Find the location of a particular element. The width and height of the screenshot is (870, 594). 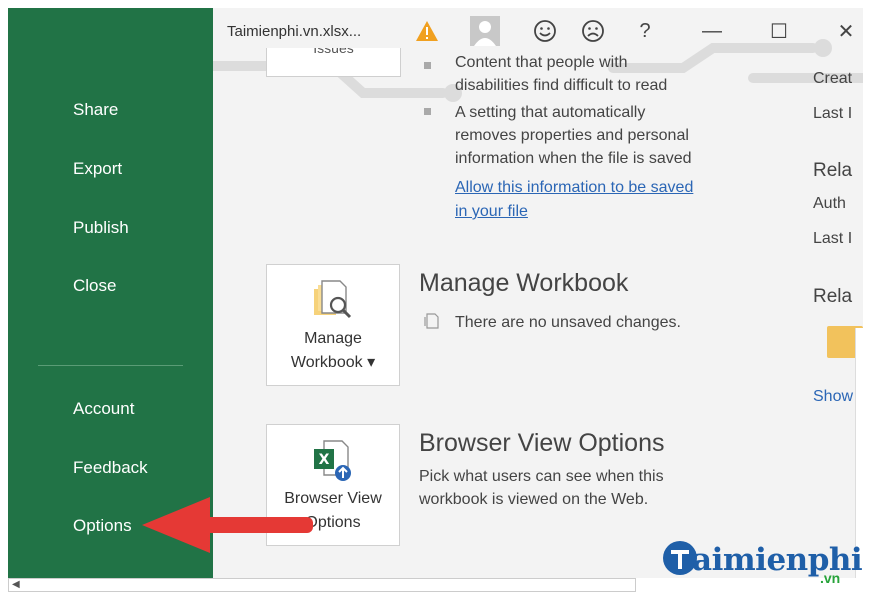

link-line-1: Allow this information to be saved is located at coordinates (574, 187).